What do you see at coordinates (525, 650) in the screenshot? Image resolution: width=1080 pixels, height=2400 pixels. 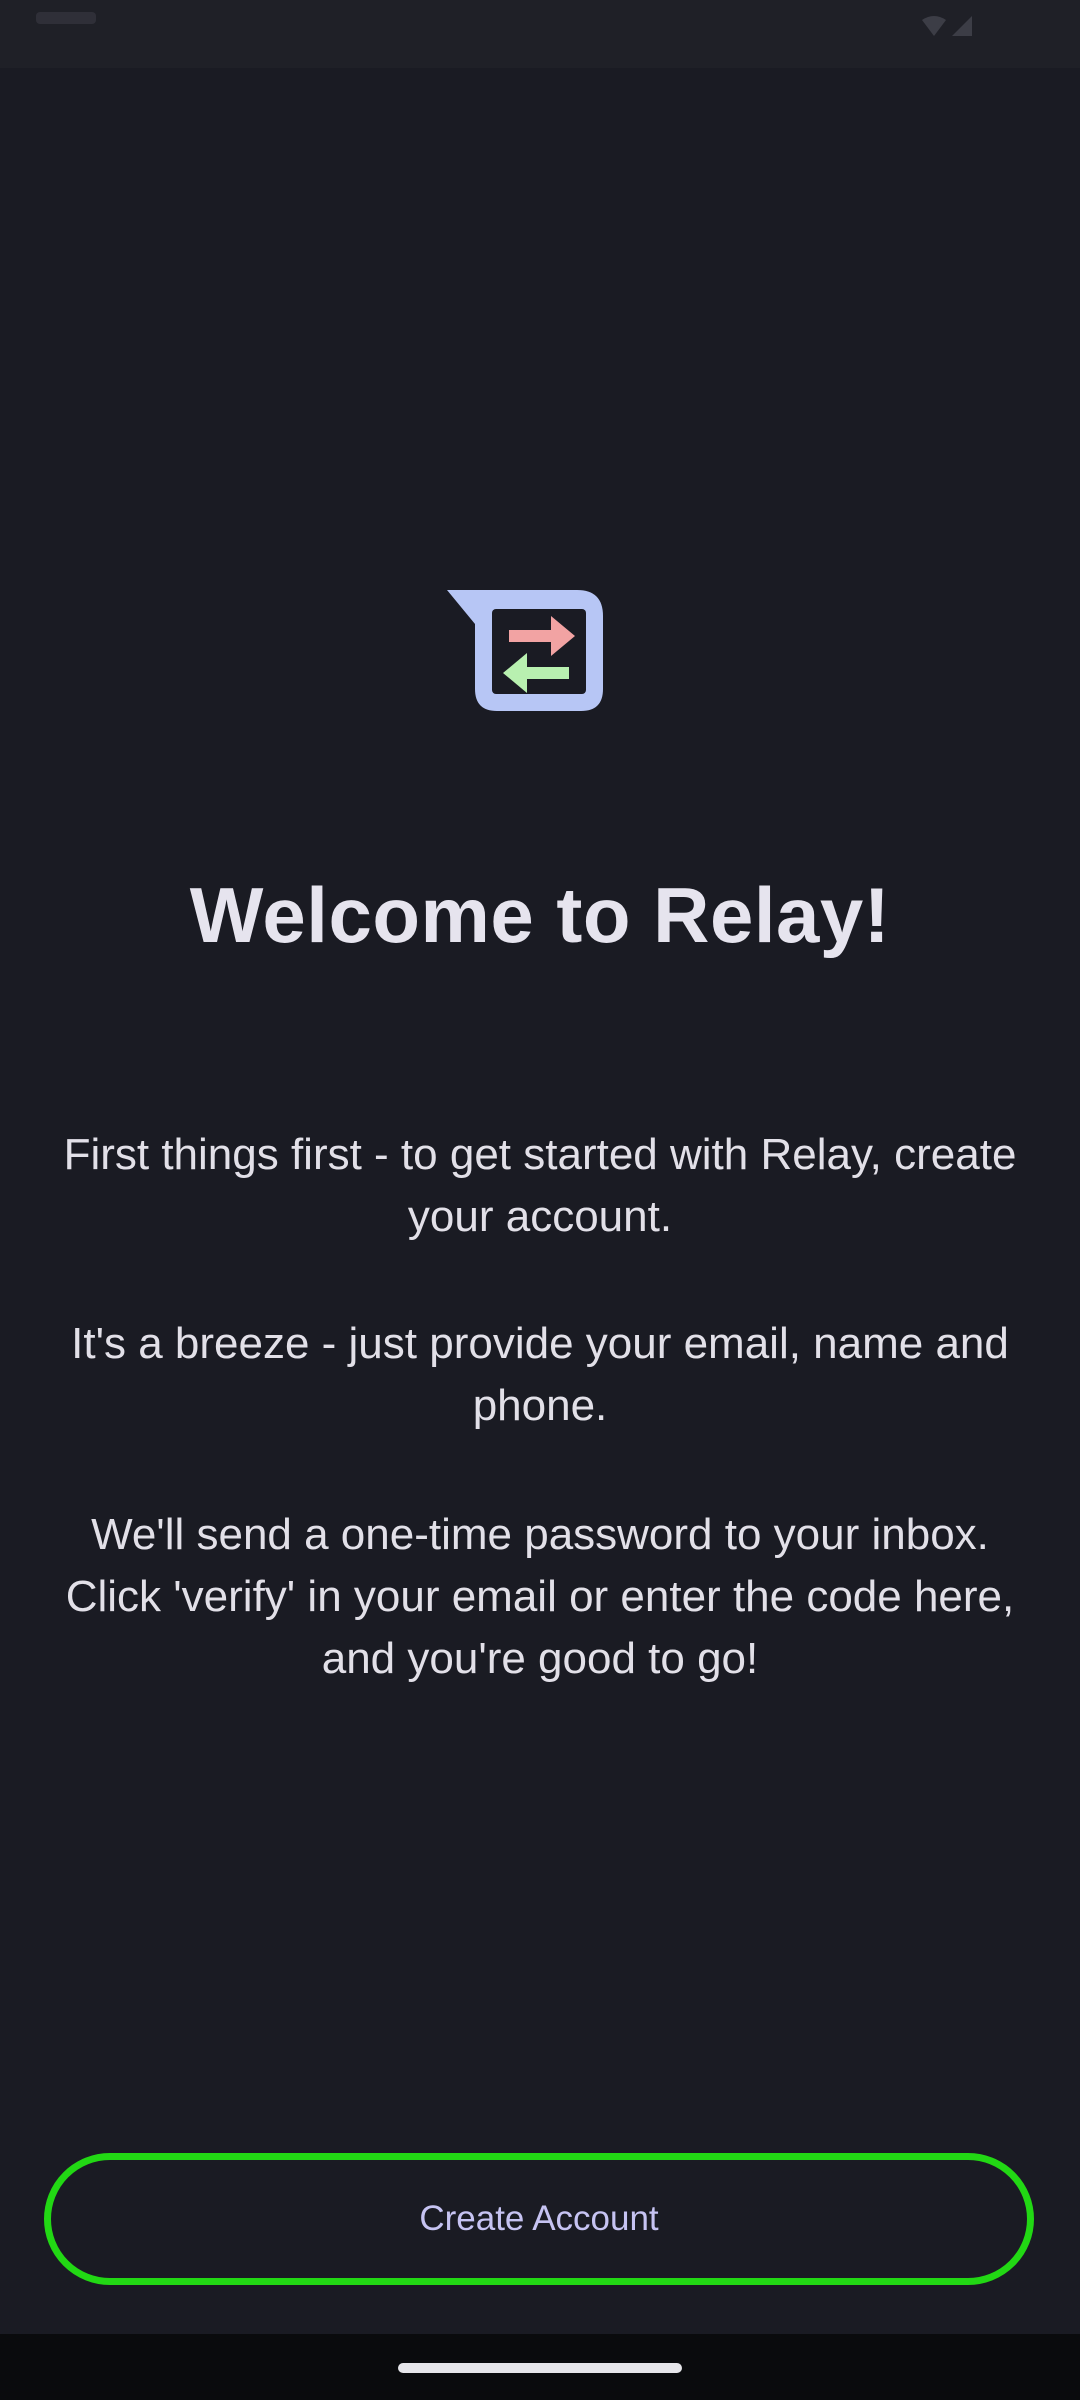 I see `relay-logo-icon` at bounding box center [525, 650].